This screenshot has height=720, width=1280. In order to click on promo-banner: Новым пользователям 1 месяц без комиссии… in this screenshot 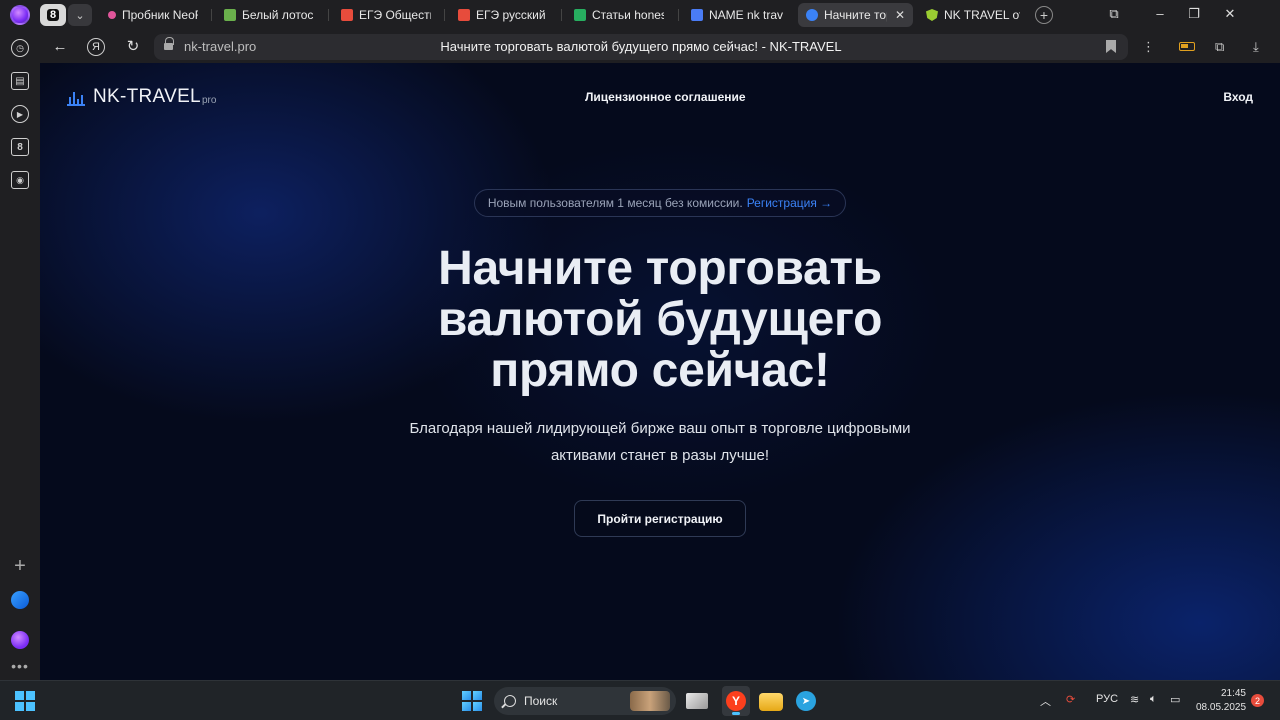, I will do `click(660, 203)`.